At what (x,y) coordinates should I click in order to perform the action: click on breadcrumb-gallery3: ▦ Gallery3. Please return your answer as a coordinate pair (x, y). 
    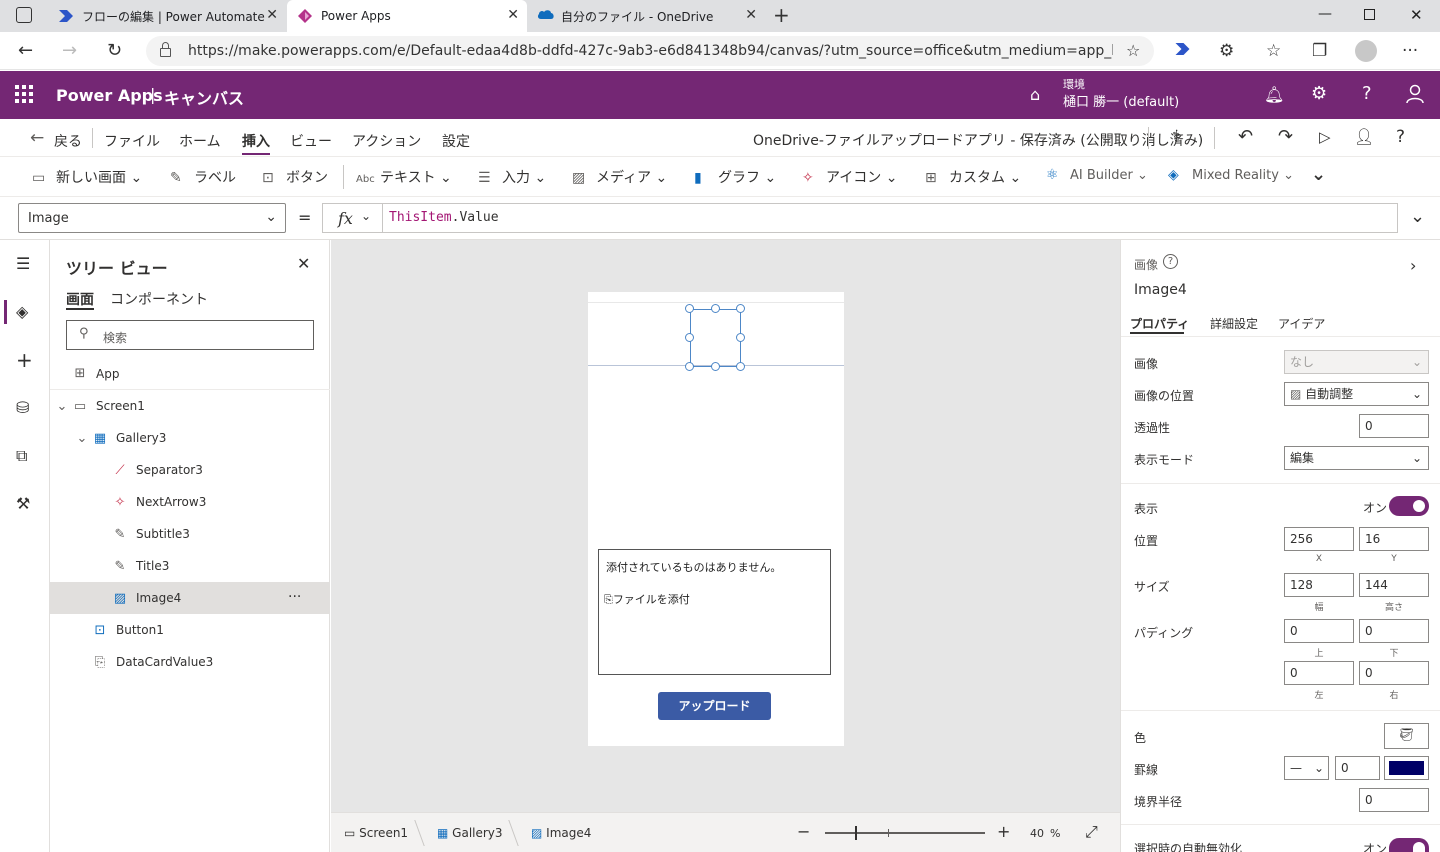
    Looking at the image, I should click on (470, 833).